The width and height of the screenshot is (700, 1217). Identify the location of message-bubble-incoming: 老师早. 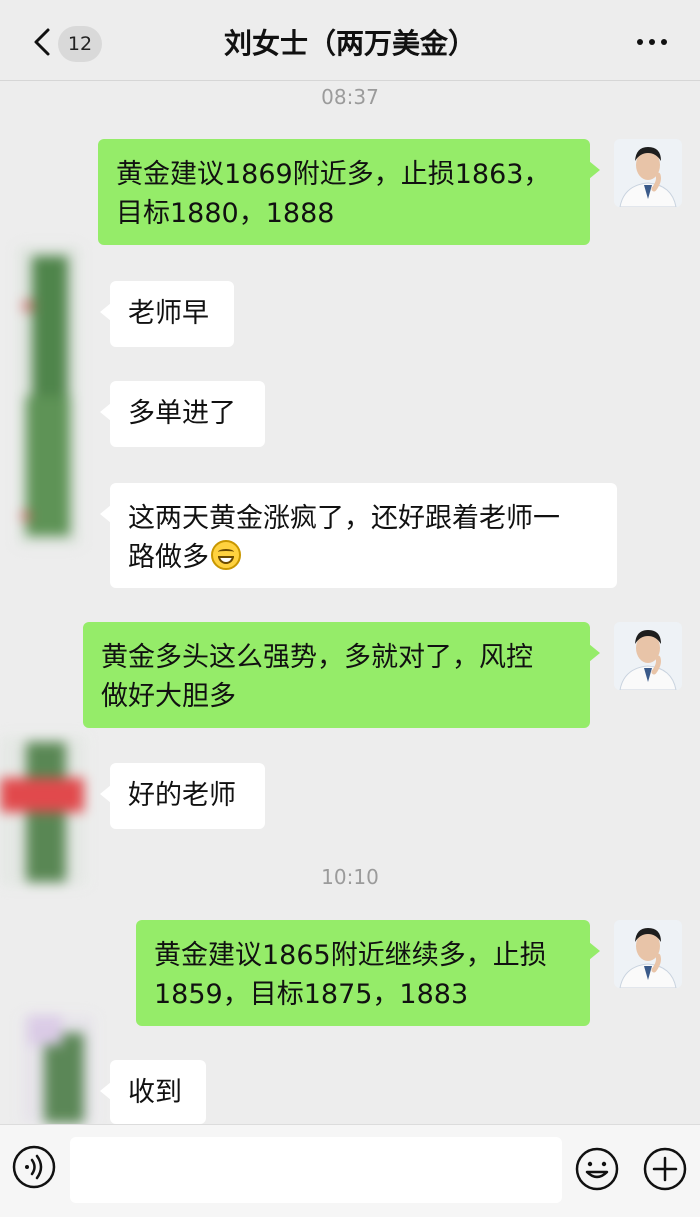
(167, 314).